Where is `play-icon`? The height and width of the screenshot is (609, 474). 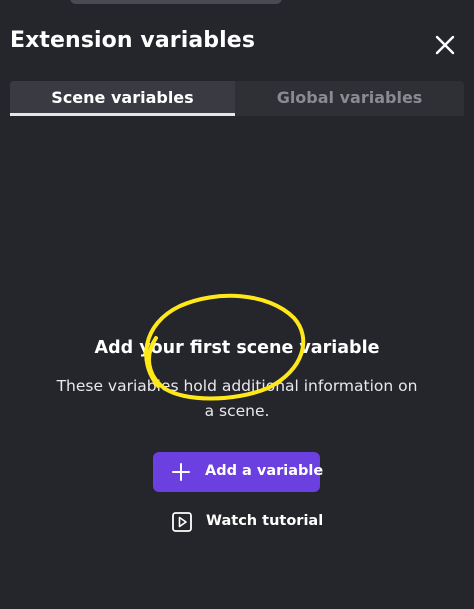
play-icon is located at coordinates (182, 522).